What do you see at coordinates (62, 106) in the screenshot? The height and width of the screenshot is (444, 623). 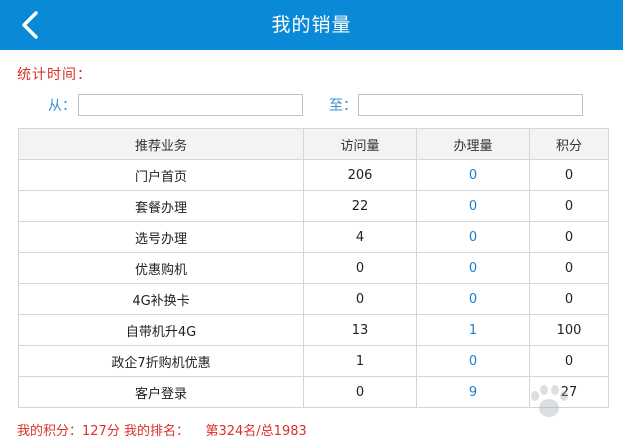 I see `from-label: 从：` at bounding box center [62, 106].